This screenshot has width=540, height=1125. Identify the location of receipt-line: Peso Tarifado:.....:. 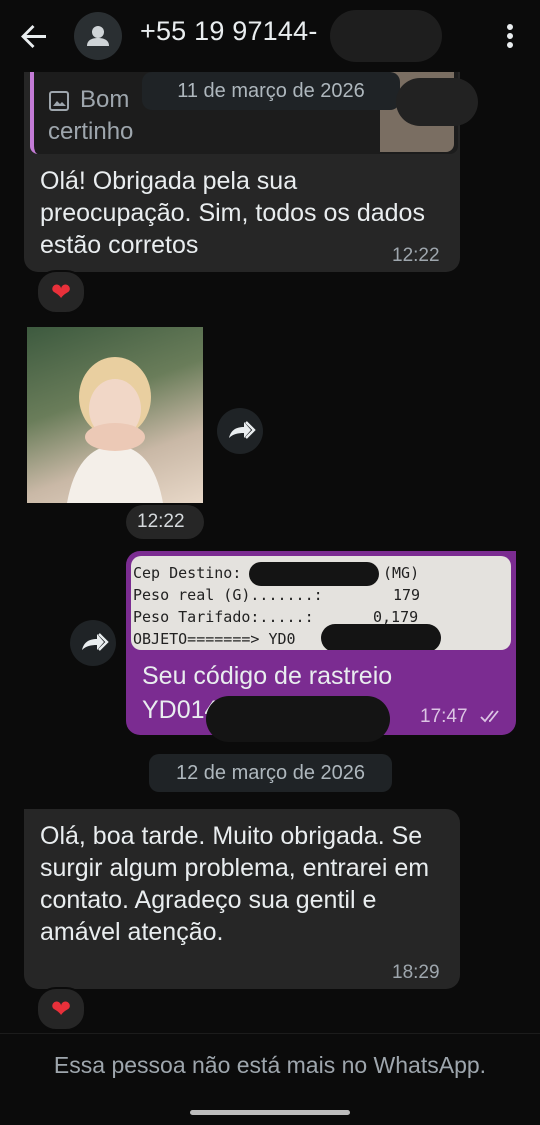
(223, 617).